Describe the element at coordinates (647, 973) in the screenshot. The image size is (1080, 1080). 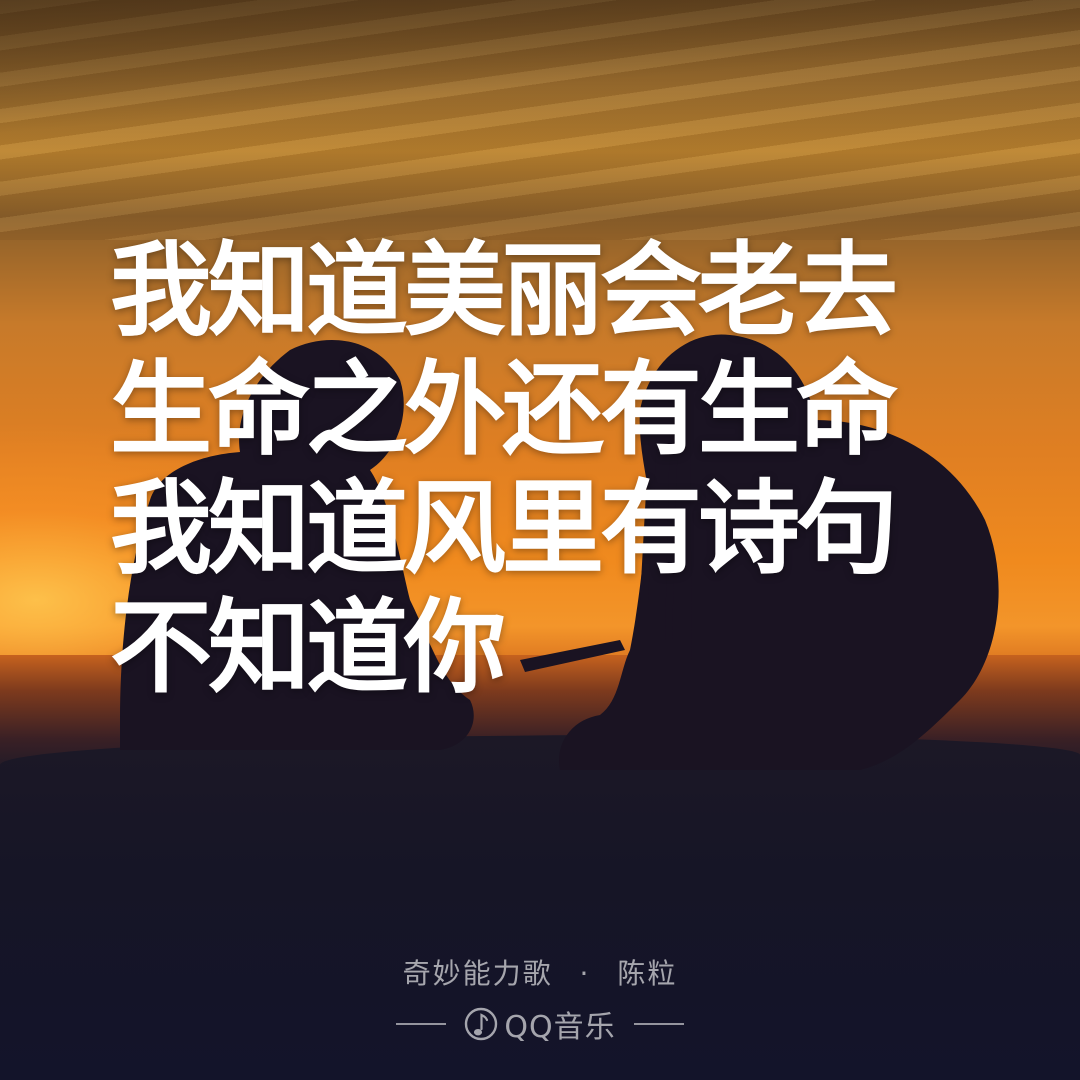
I see `artist-name: 陈粒` at that location.